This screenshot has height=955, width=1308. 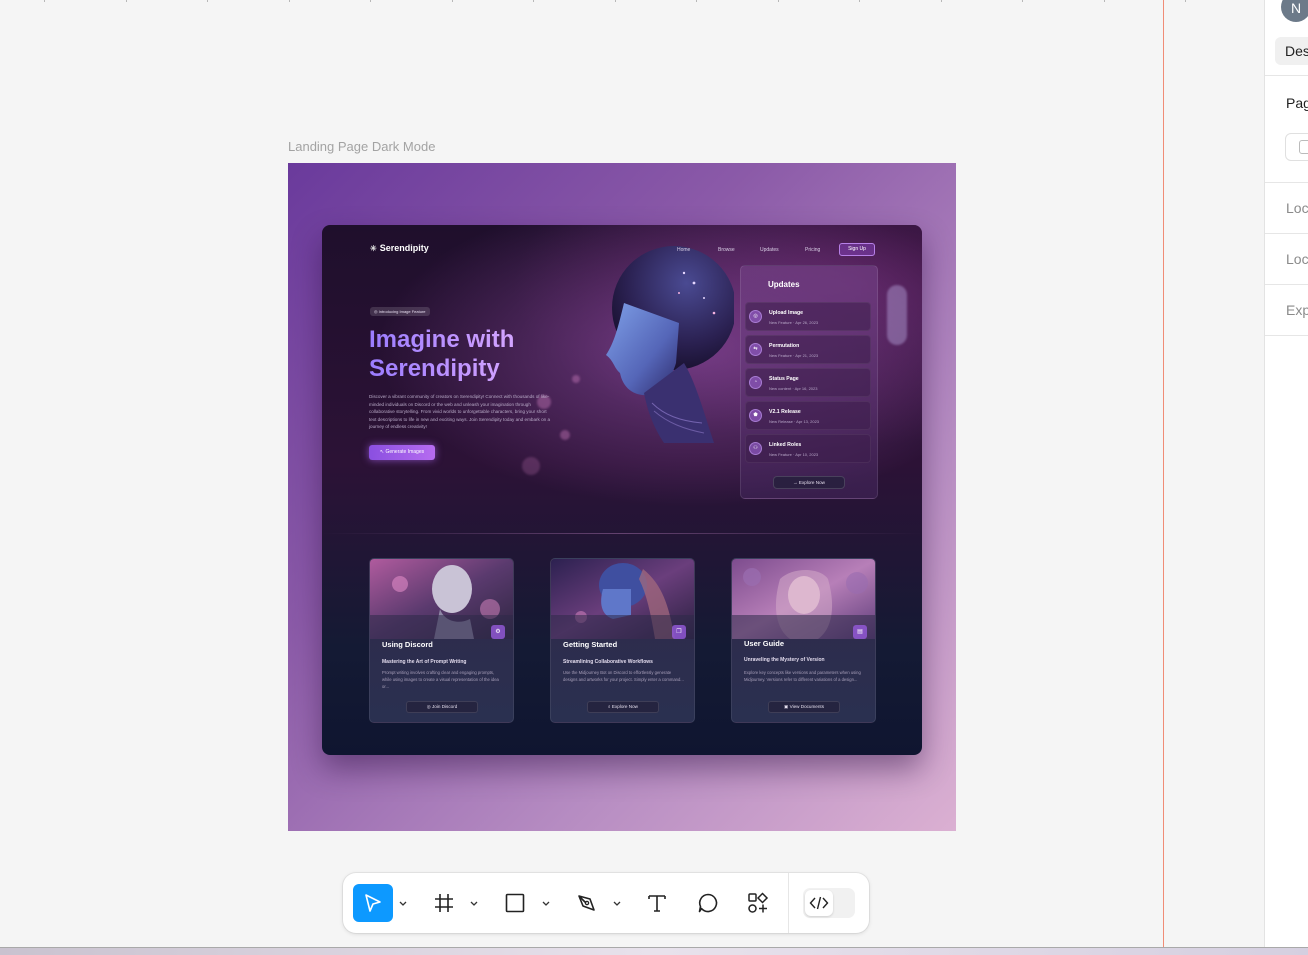 I want to click on rectangle-icon, so click(x=515, y=903).